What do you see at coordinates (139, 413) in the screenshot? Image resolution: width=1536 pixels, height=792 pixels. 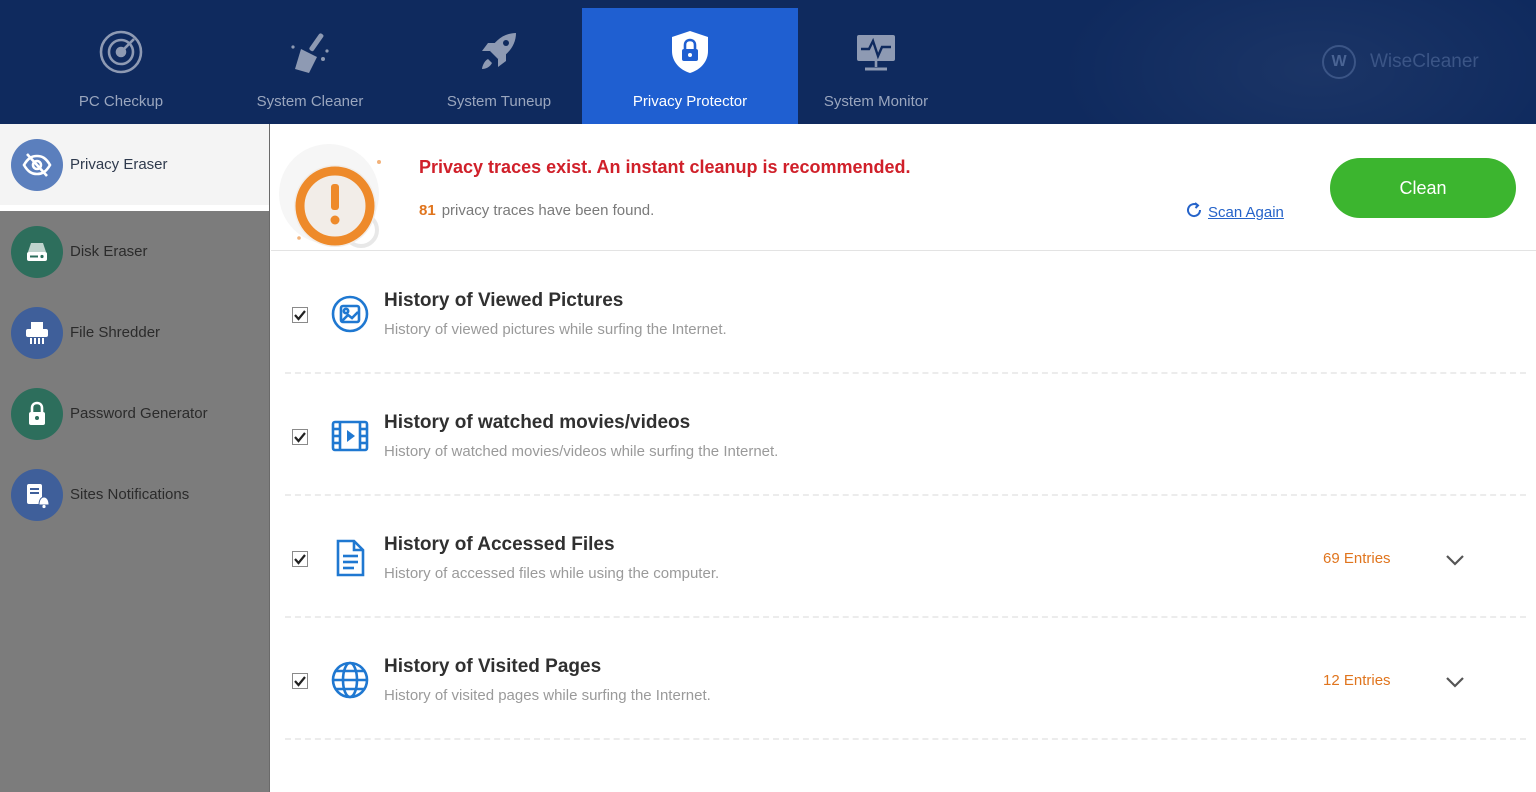 I see `sidebar-item-label: Password Generator` at bounding box center [139, 413].